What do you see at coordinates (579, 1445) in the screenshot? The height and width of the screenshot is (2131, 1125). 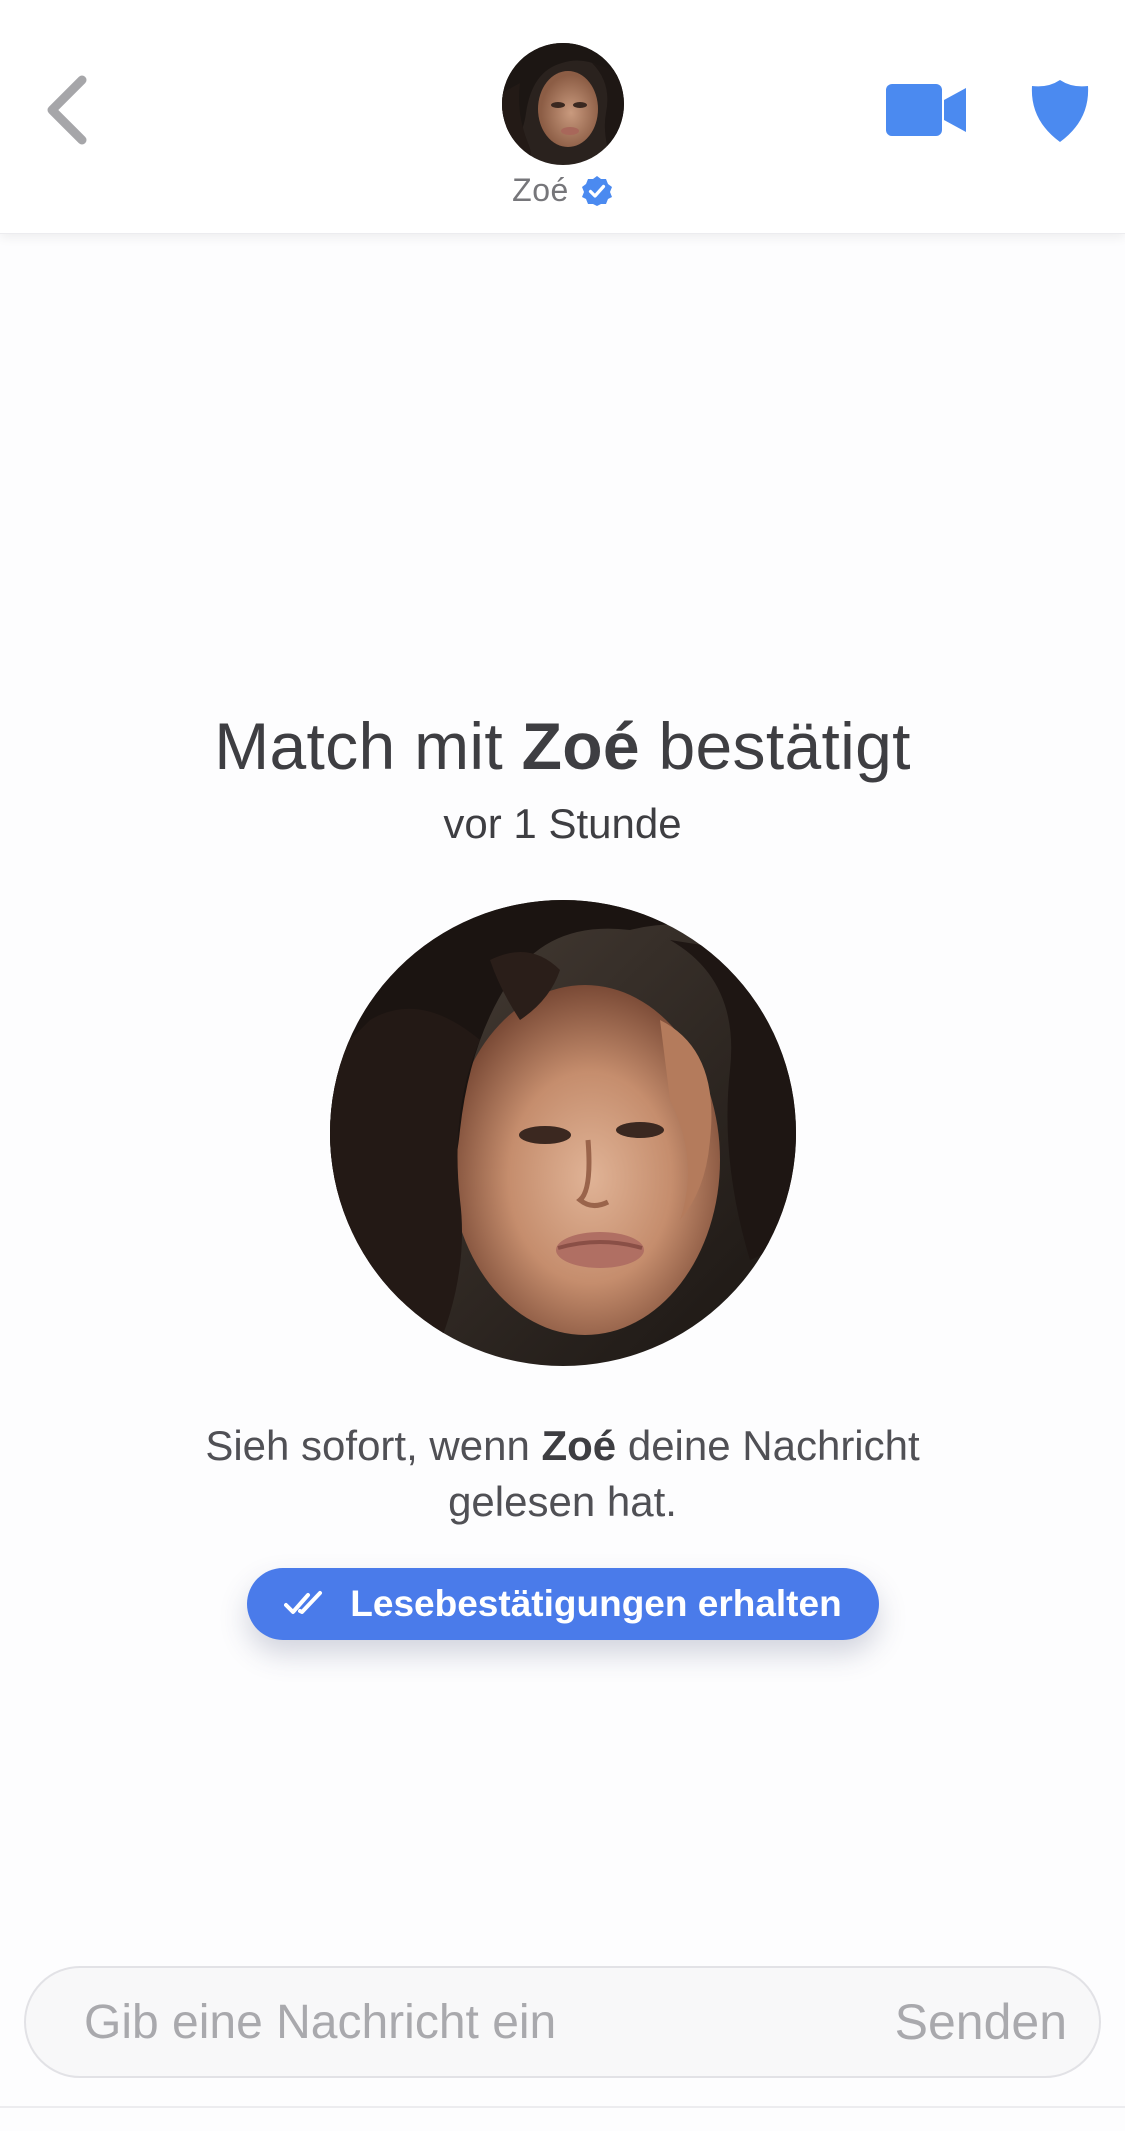 I see `description-name: Zoé` at bounding box center [579, 1445].